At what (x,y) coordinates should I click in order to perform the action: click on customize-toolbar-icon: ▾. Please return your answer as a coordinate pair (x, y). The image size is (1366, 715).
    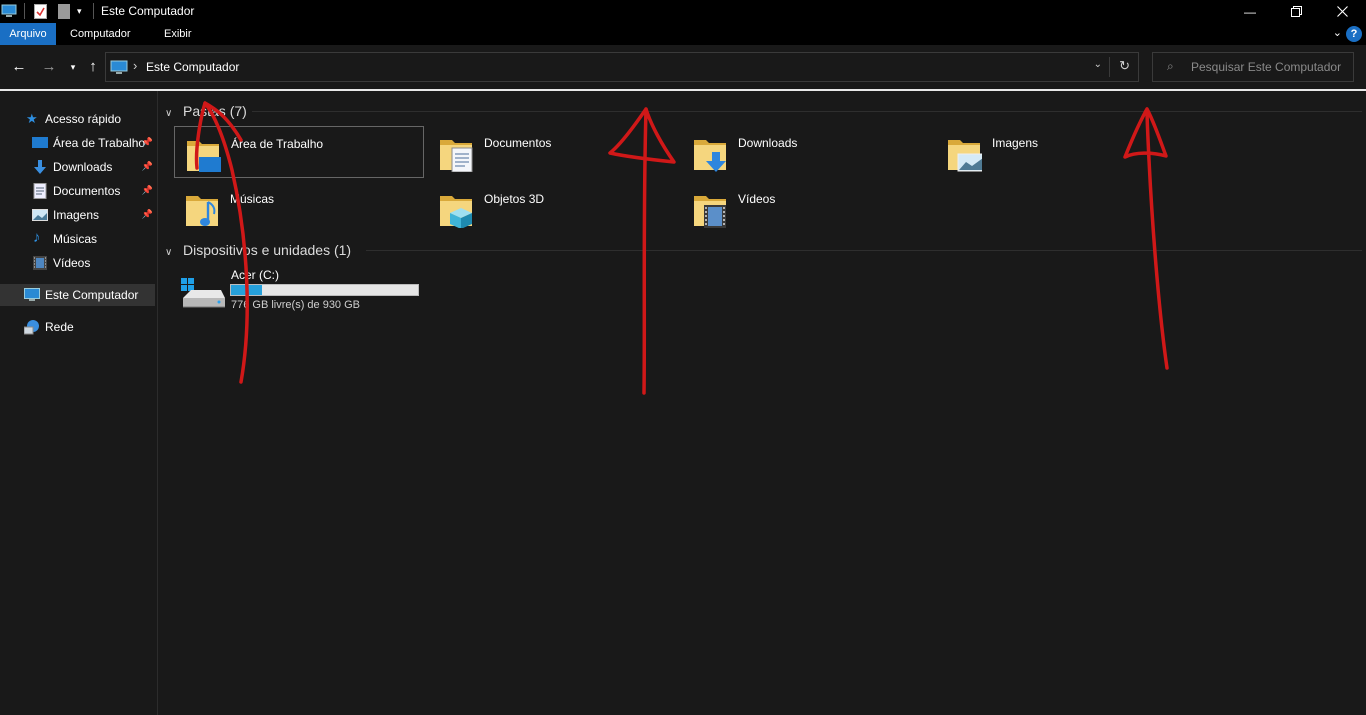
    Looking at the image, I should click on (79, 11).